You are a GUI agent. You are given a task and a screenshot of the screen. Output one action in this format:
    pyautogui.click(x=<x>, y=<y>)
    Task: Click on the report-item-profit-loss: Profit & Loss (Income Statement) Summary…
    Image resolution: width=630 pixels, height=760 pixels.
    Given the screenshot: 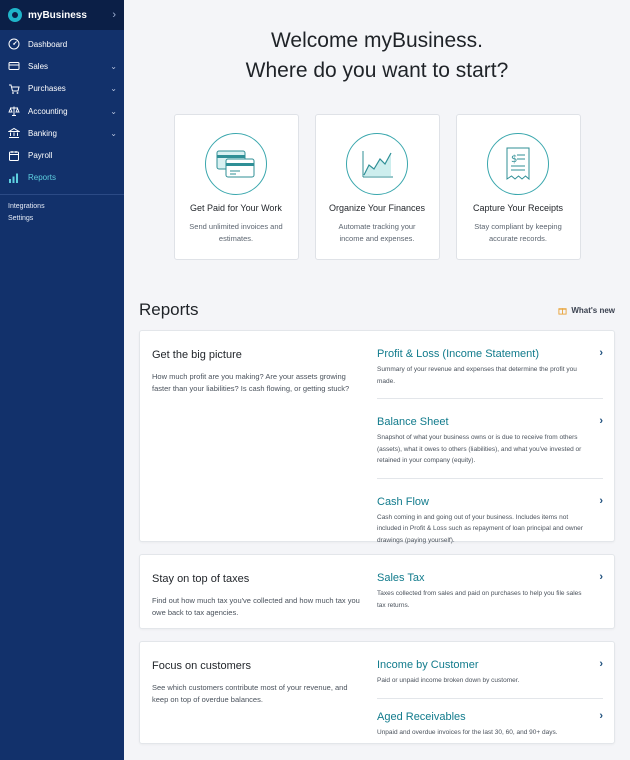 What is the action you would take?
    pyautogui.click(x=490, y=364)
    